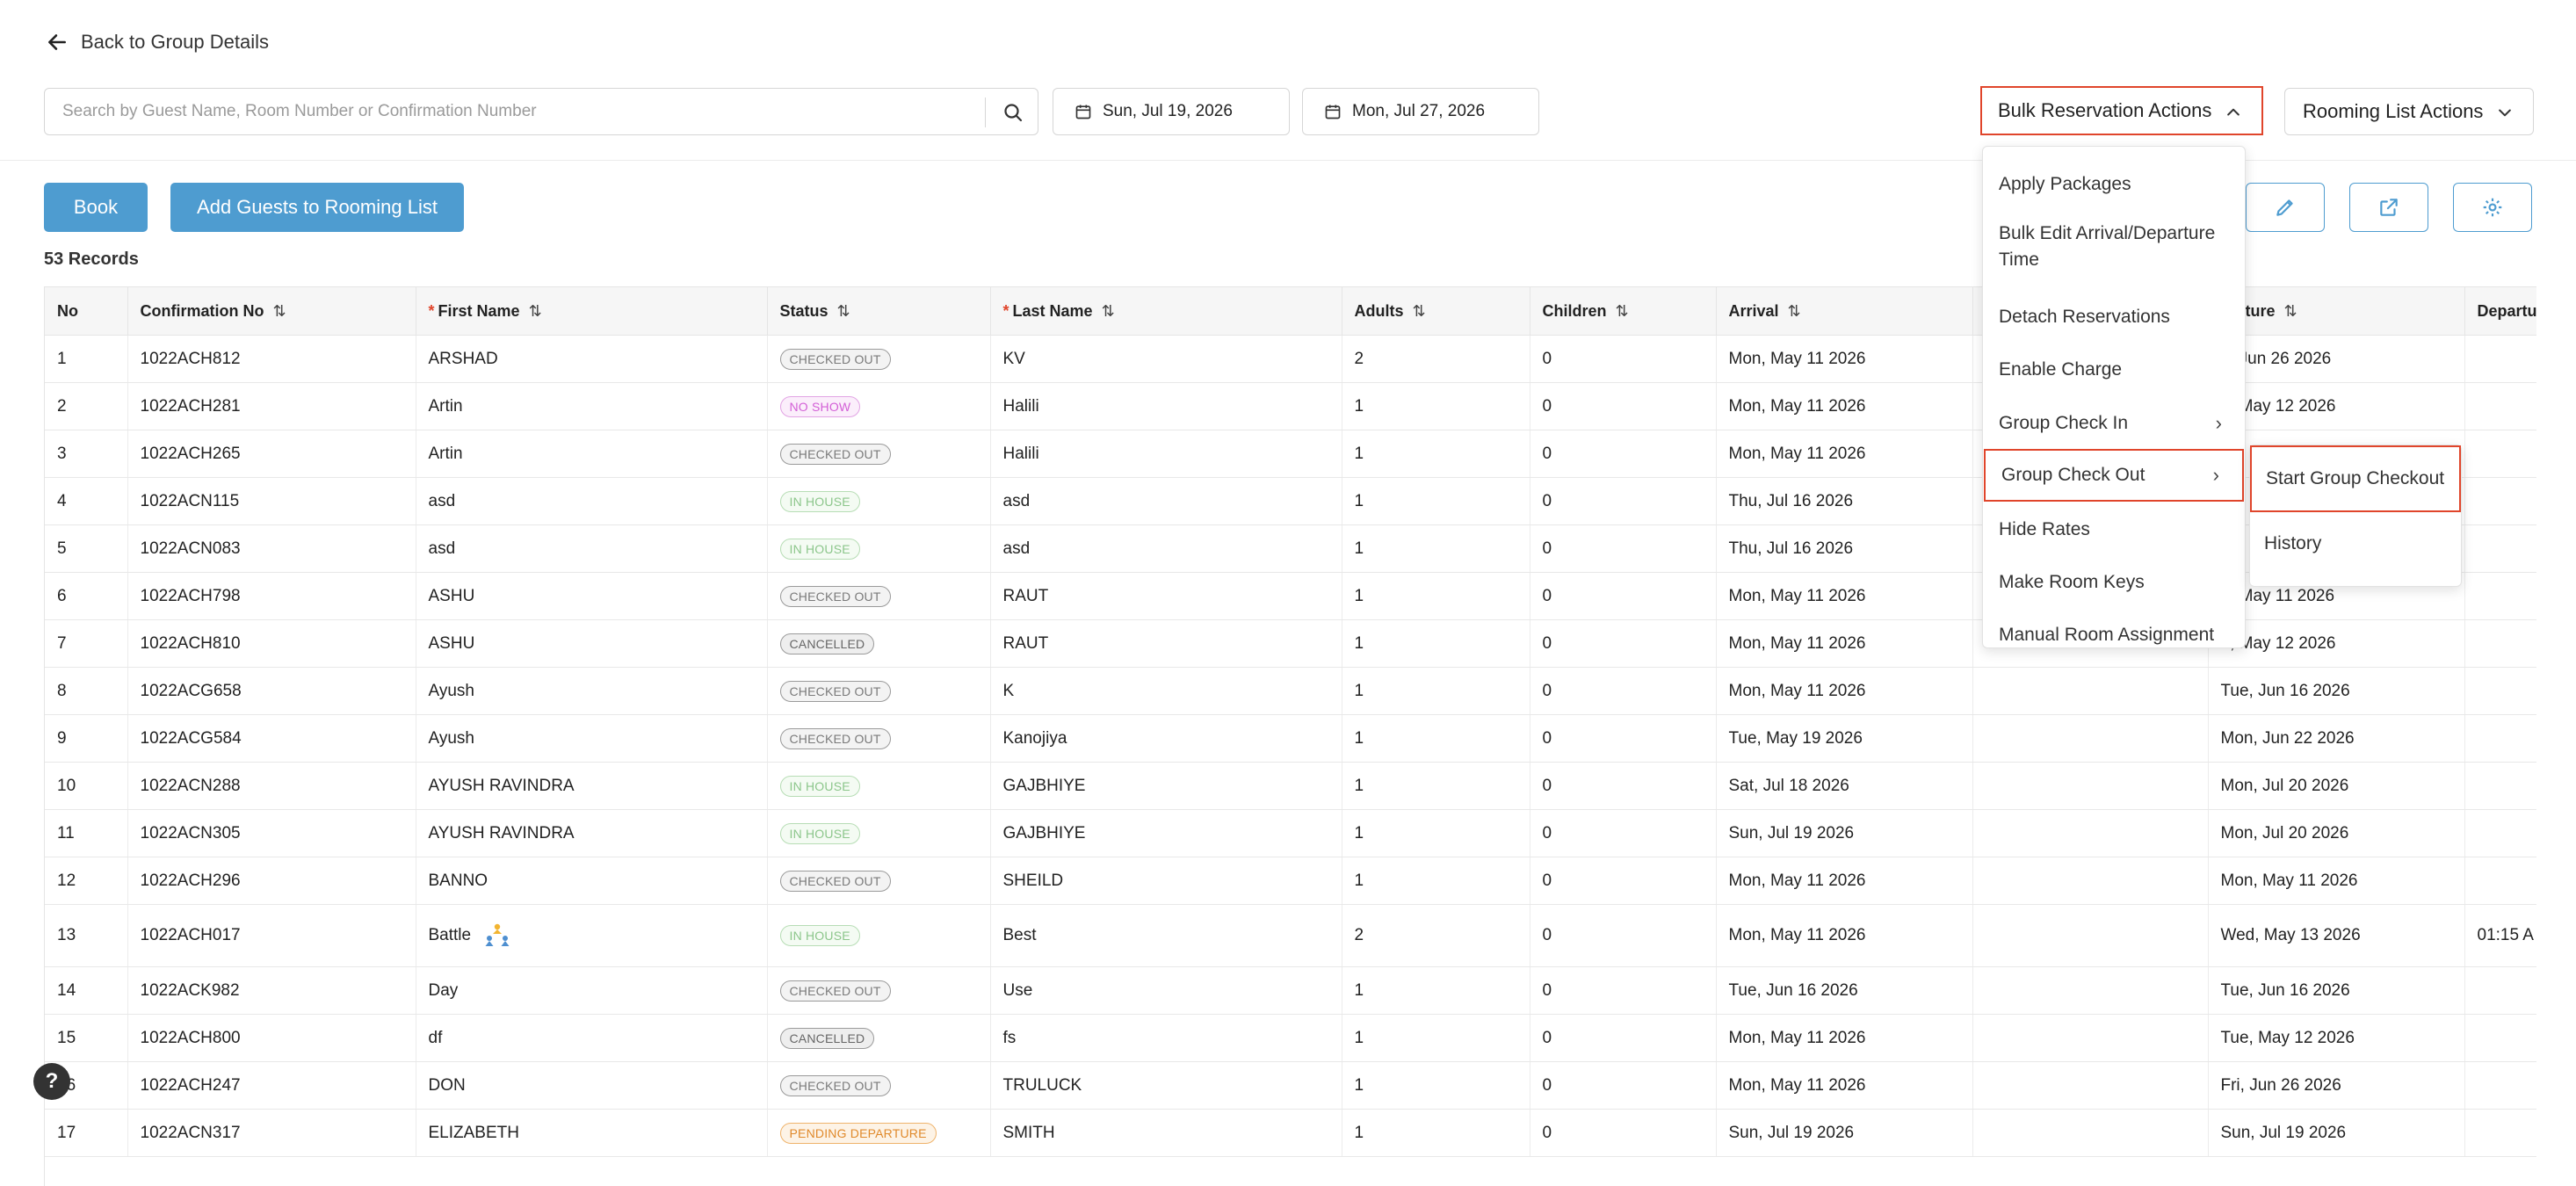 The width and height of the screenshot is (2576, 1186). I want to click on col-children: Children ⇅, so click(1623, 311).